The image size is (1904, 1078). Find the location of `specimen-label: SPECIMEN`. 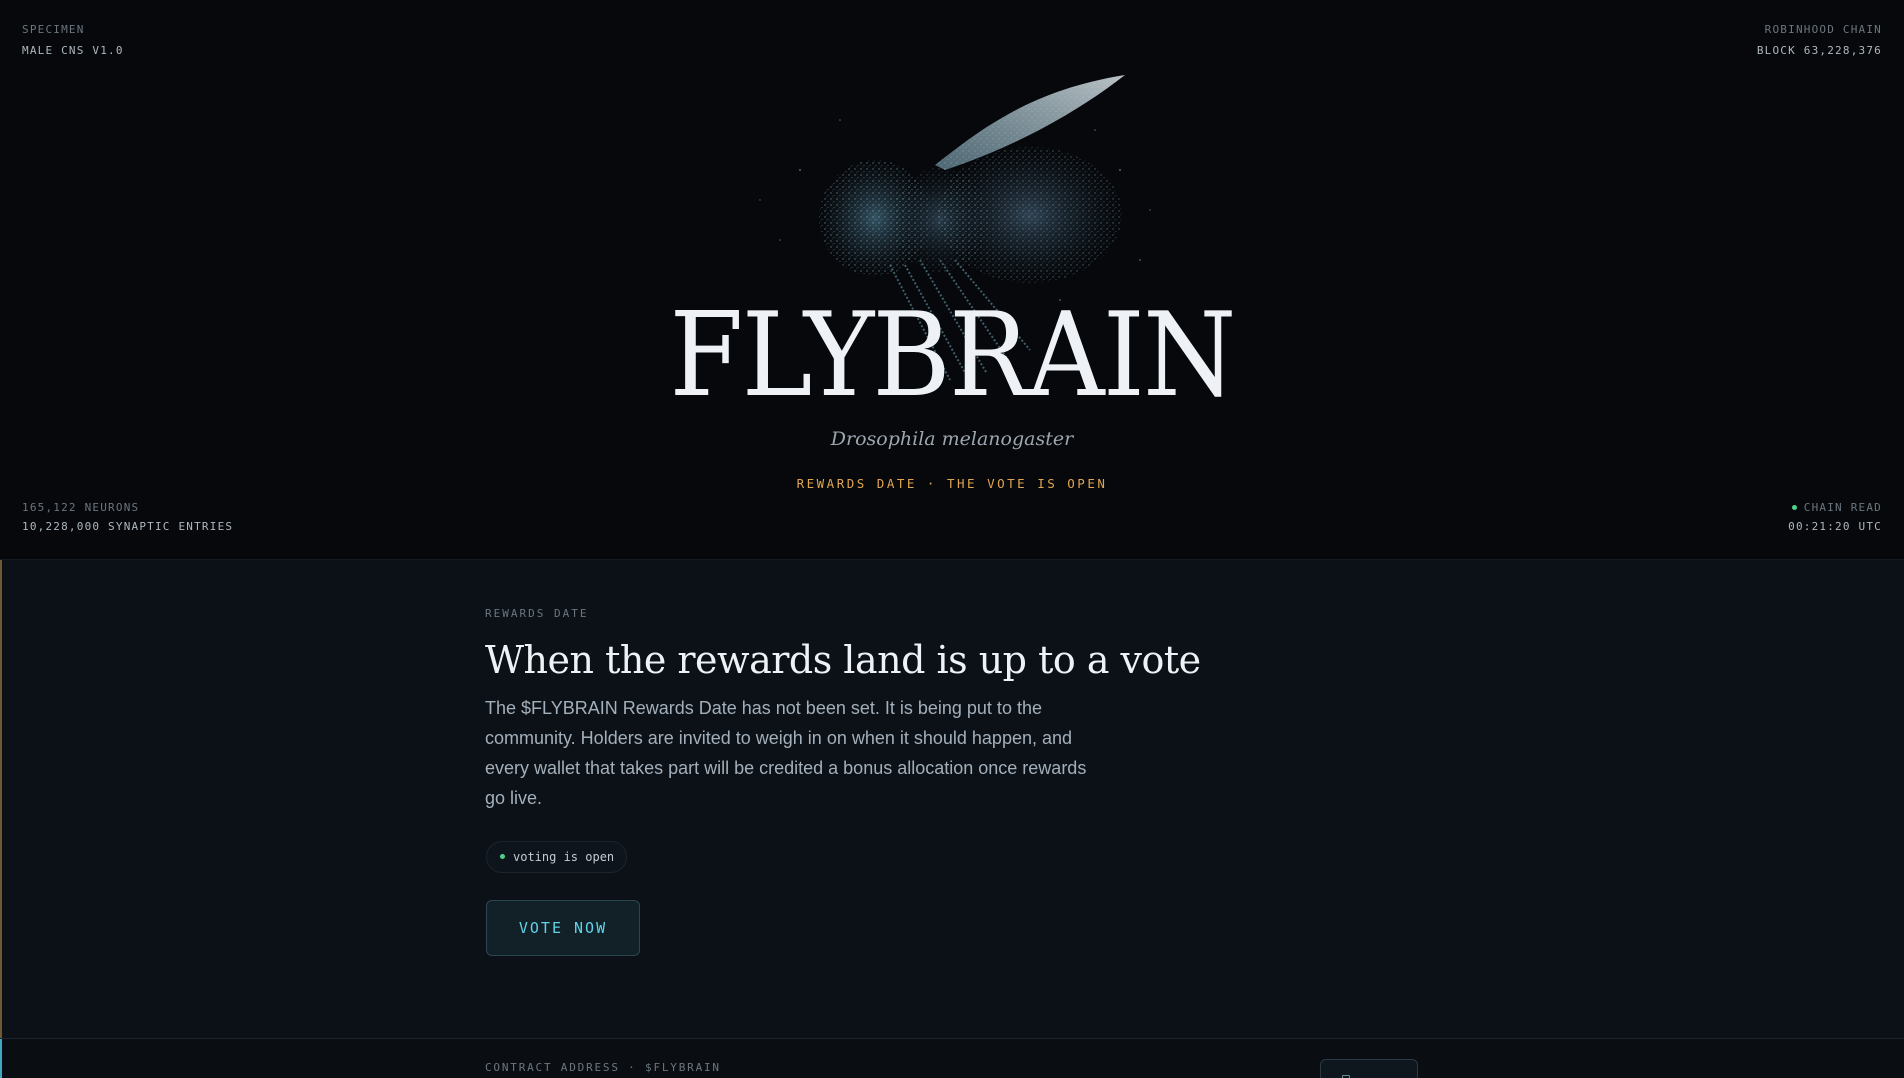

specimen-label: SPECIMEN is located at coordinates (53, 29).